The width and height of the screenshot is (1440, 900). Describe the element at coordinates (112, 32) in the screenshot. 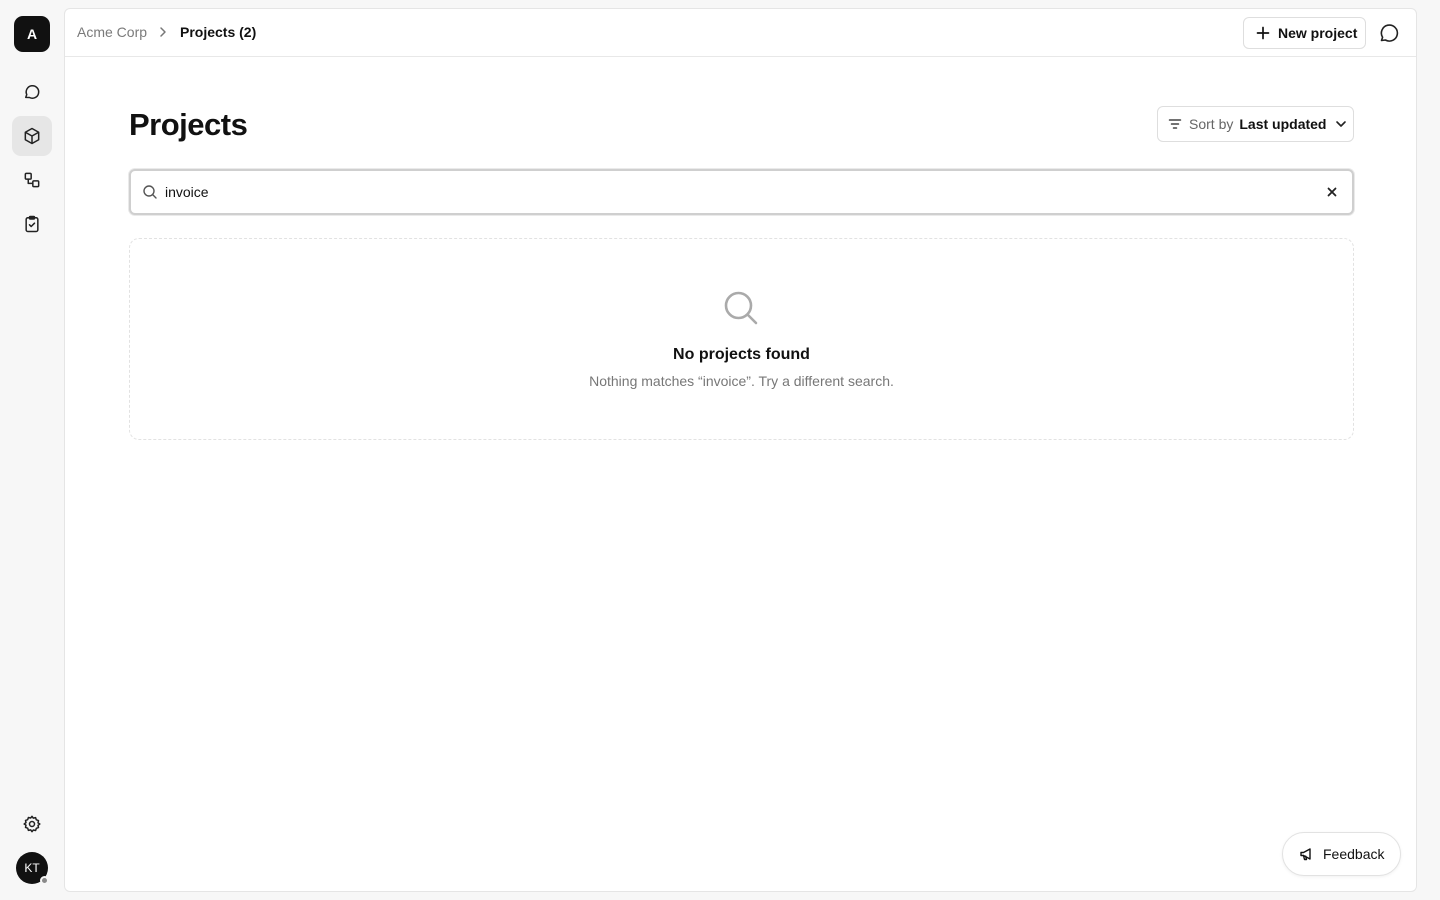

I see `breadcrumb-root: Acme Corp` at that location.